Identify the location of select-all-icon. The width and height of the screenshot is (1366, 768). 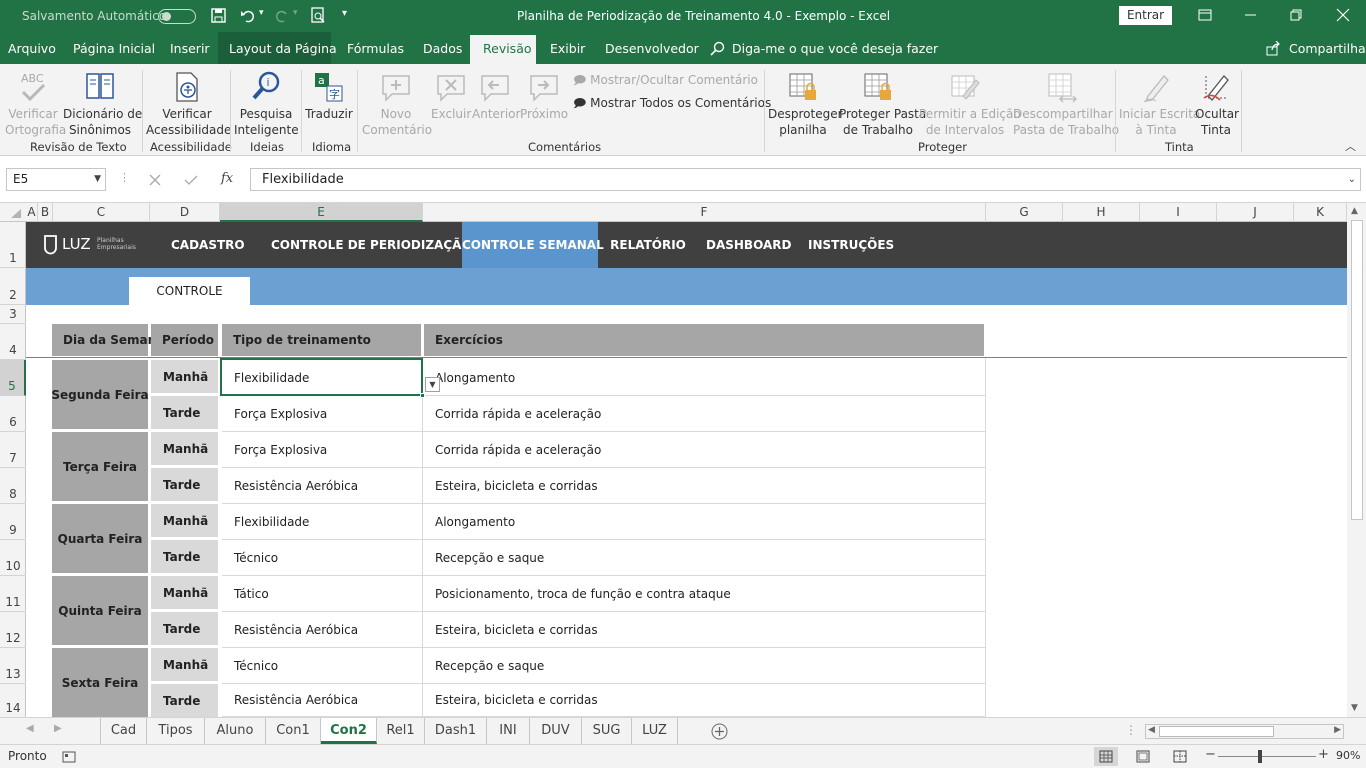
(16, 213).